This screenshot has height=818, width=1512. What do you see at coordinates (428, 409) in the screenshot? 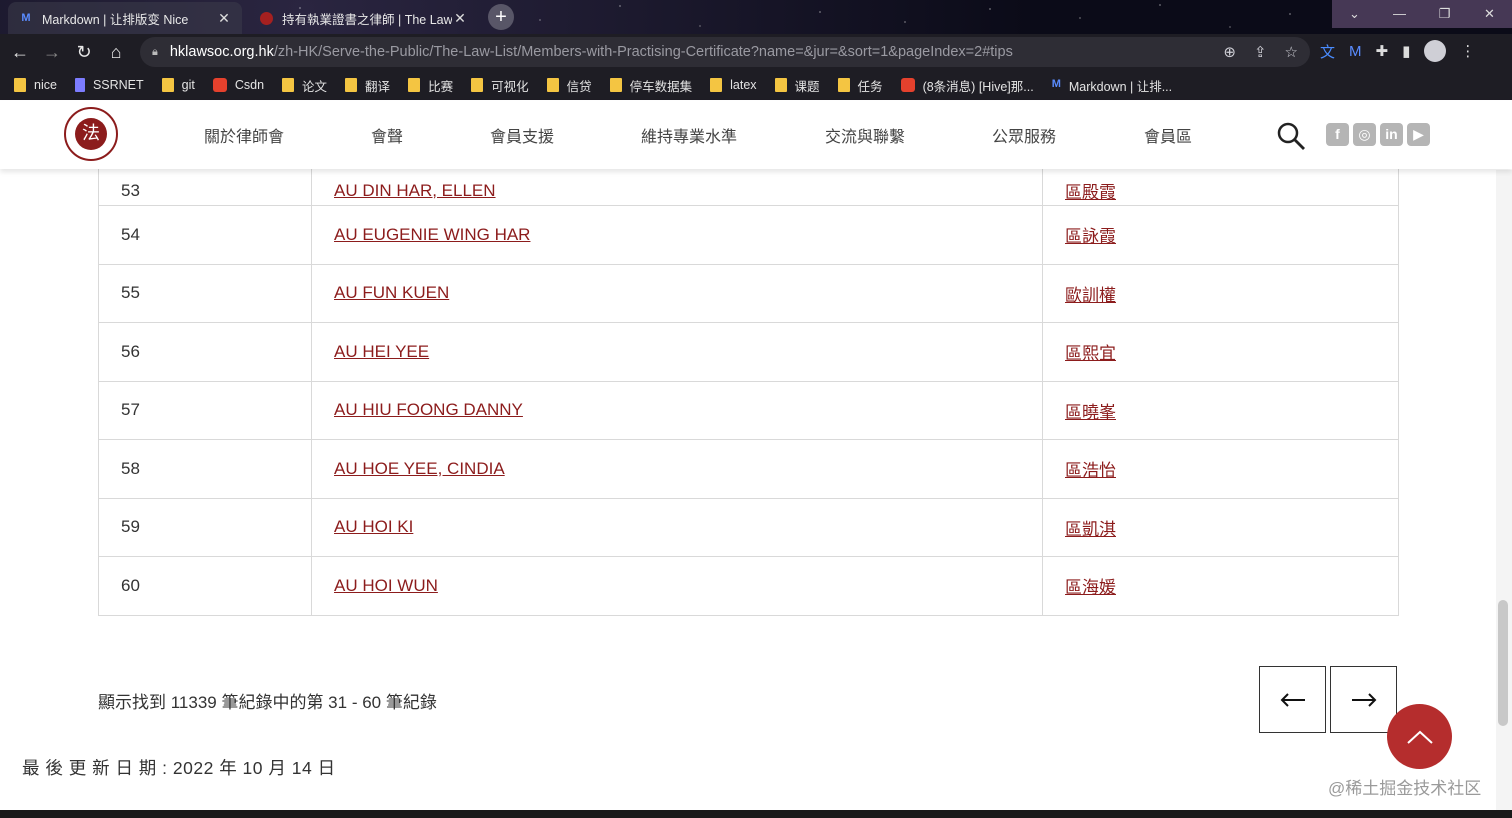
I see `english-name-link: AU HIU FOONG DANNY` at bounding box center [428, 409].